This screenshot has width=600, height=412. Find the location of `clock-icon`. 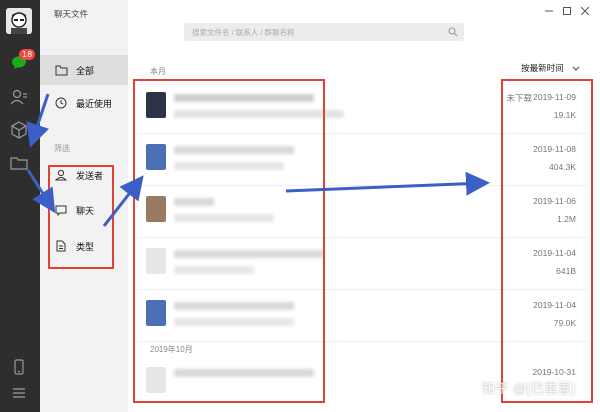

clock-icon is located at coordinates (61, 103).